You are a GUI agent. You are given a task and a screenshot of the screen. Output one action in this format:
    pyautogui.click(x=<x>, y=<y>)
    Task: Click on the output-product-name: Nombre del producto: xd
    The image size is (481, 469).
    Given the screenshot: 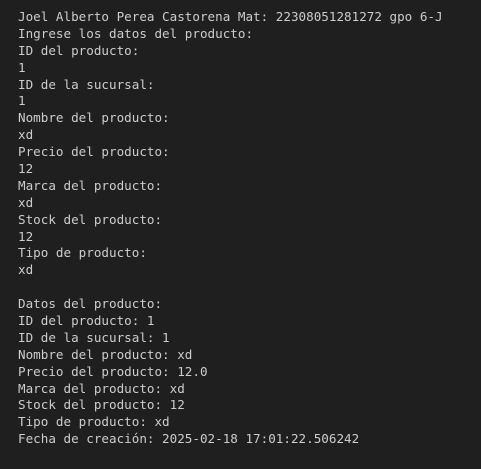 What is the action you would take?
    pyautogui.click(x=105, y=354)
    